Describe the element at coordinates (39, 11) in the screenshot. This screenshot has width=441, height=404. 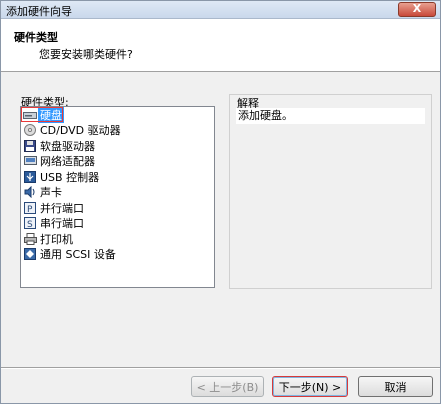
I see `window-title: 添加硬件向导` at that location.